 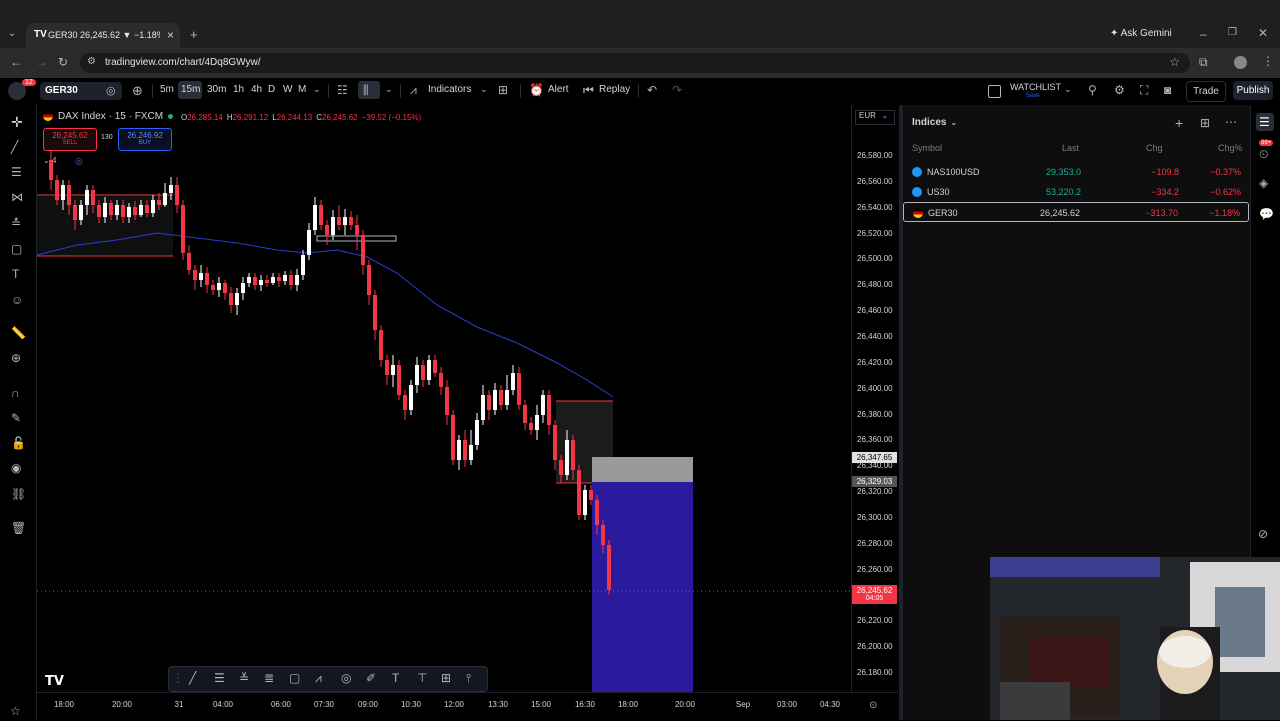 I want to click on col-header-last: Last, so click(x=1070, y=148).